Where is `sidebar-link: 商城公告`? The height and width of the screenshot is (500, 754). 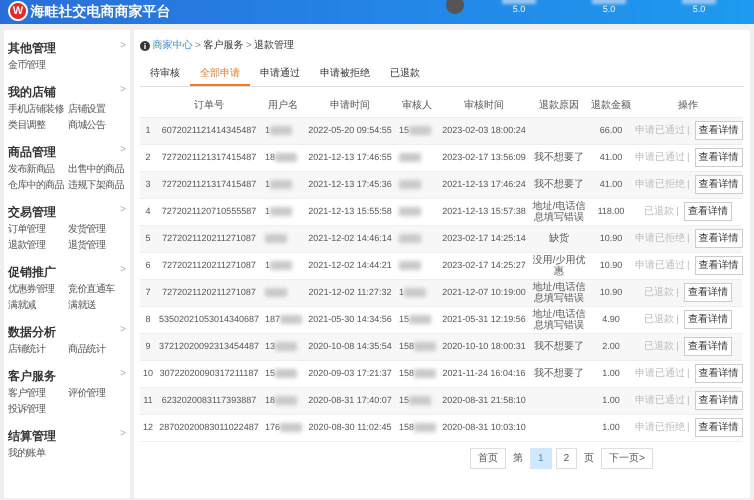
sidebar-link: 商城公告 is located at coordinates (97, 125).